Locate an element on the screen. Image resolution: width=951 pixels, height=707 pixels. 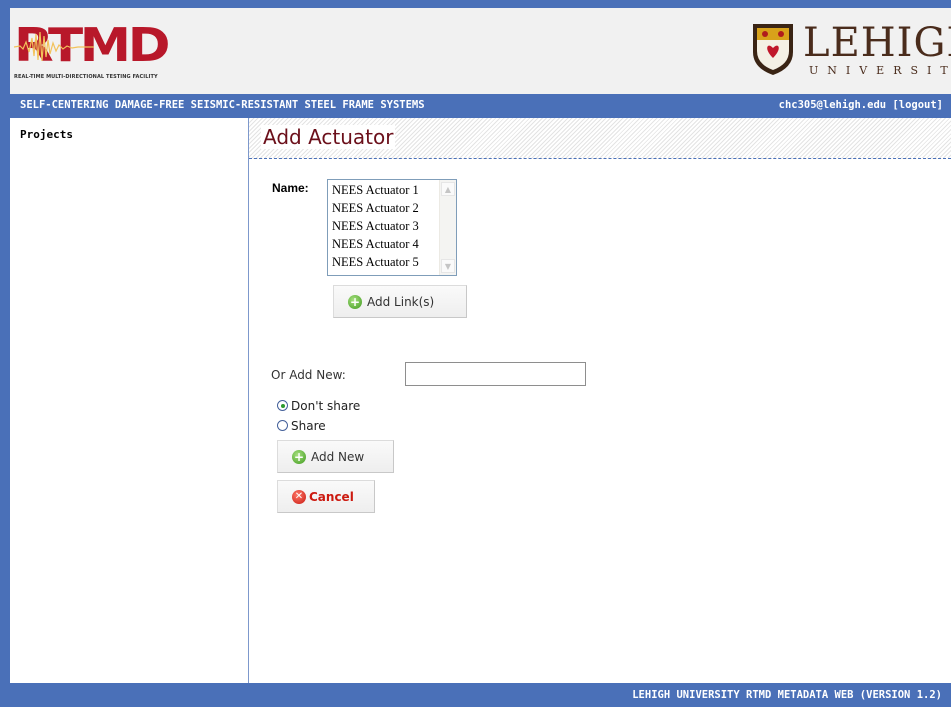
lehigh-wordmark: LEHIGH is located at coordinates (877, 43).